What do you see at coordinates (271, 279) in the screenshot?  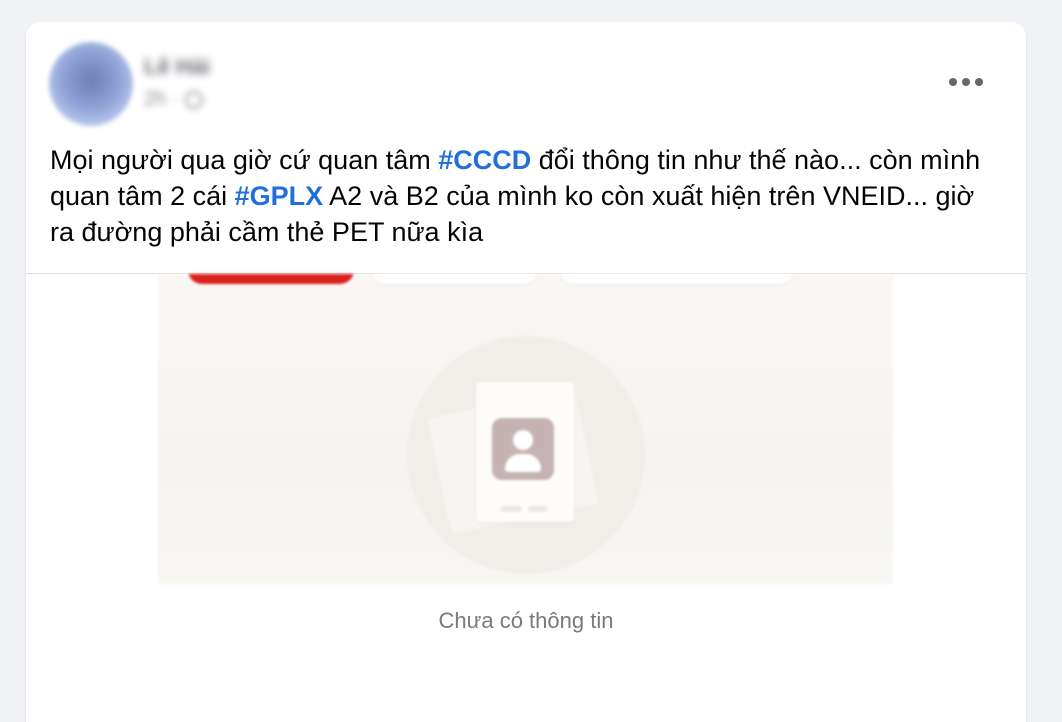 I see `app-tab-active` at bounding box center [271, 279].